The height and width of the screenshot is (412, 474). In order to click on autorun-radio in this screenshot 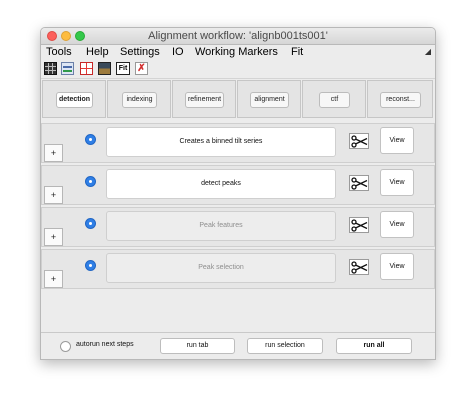, I will do `click(65, 346)`.